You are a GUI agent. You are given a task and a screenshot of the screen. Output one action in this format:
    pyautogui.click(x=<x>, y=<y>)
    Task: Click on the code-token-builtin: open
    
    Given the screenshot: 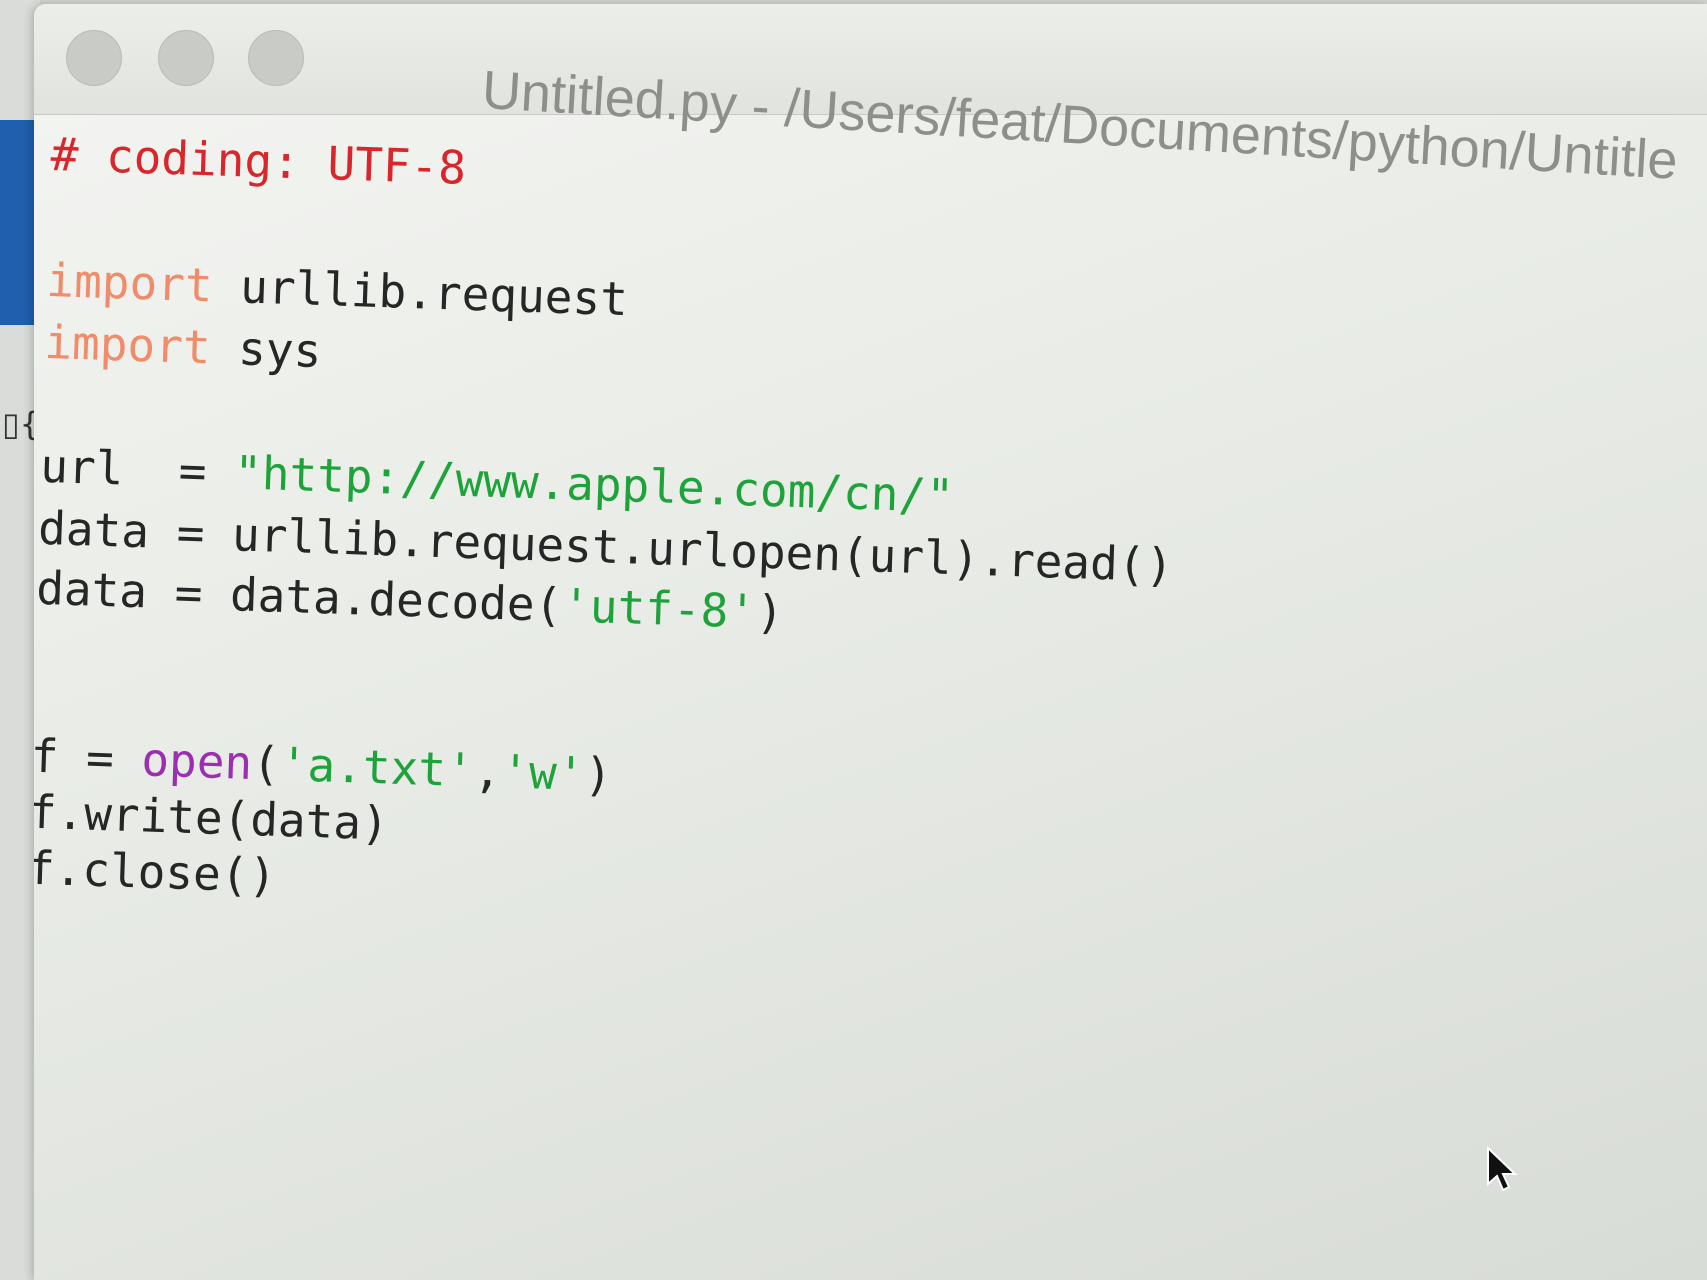 What is the action you would take?
    pyautogui.click(x=197, y=761)
    